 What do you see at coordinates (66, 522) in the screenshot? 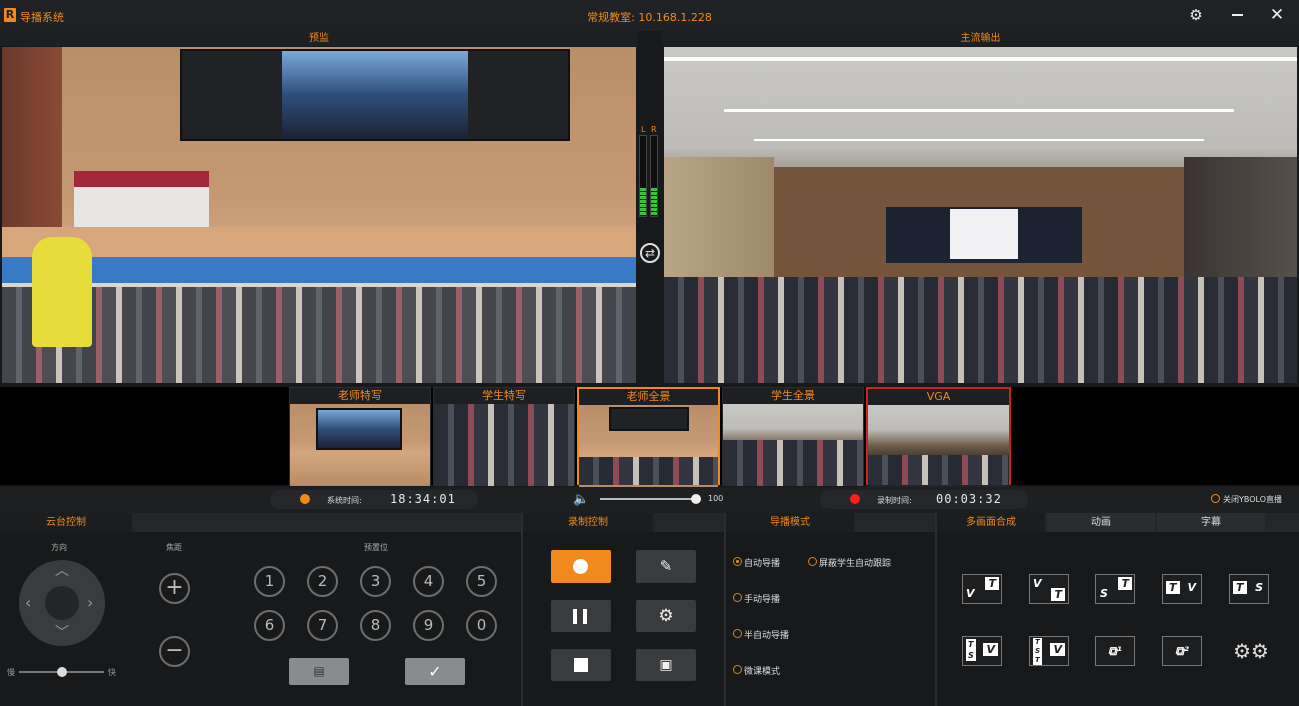
I see `tab-ptz: 云台控制` at bounding box center [66, 522].